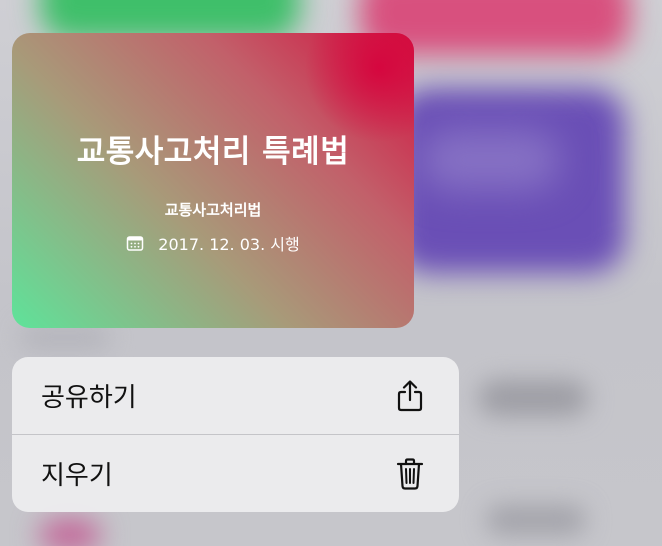 This screenshot has width=662, height=546. I want to click on delete-menu-item: 지우기, so click(235, 473).